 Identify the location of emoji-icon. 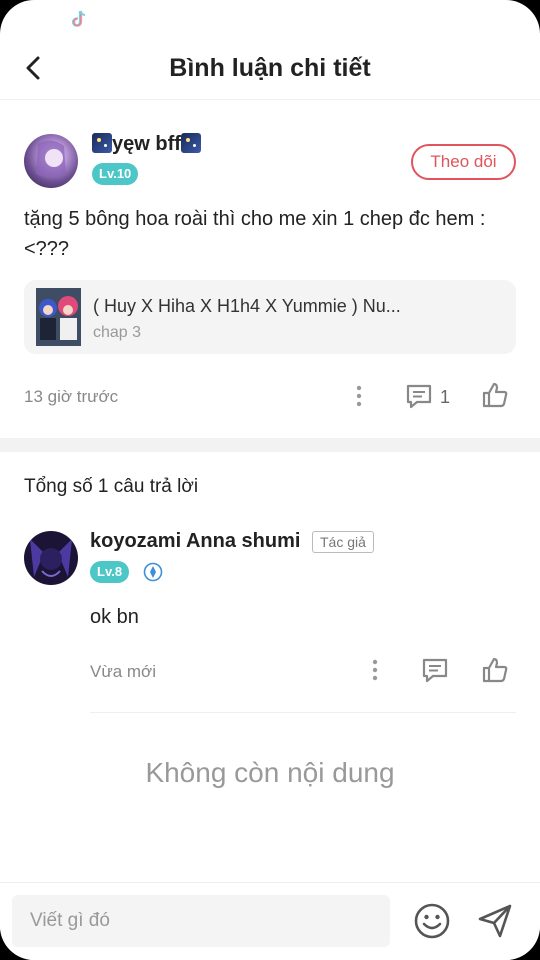
(432, 921).